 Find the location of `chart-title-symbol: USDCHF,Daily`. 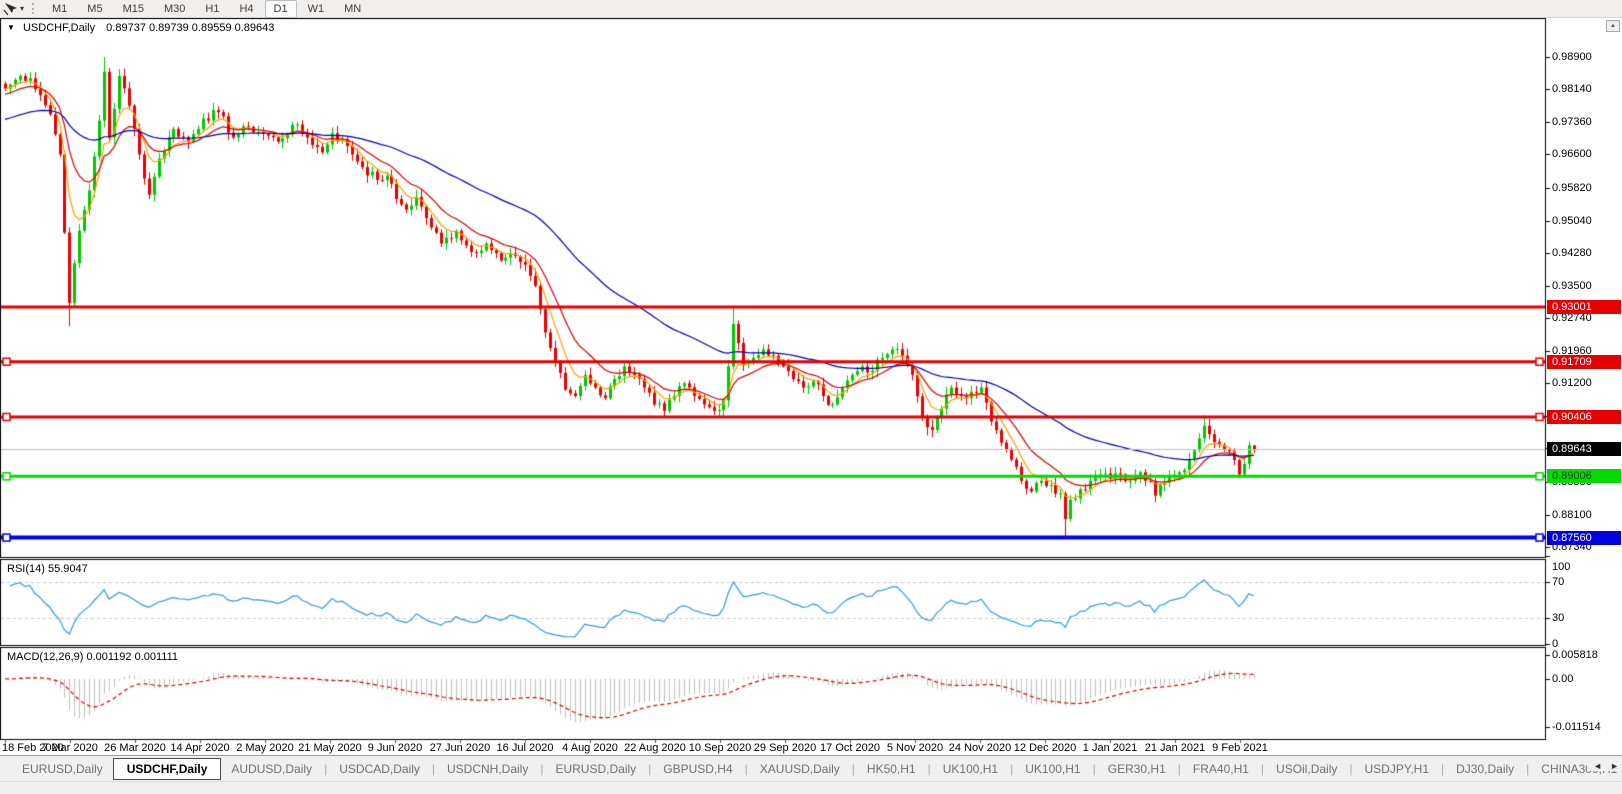

chart-title-symbol: USDCHF,Daily is located at coordinates (59, 28).